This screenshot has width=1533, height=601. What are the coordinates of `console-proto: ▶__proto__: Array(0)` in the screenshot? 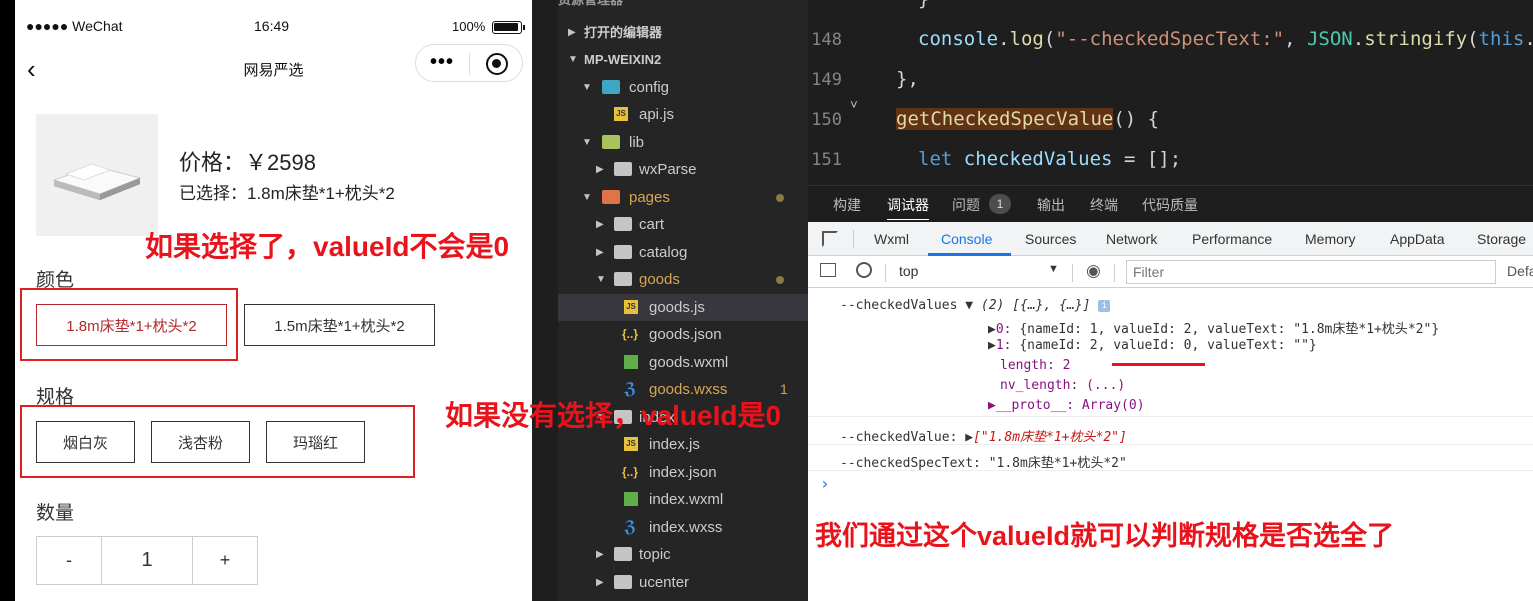 It's located at (1066, 405).